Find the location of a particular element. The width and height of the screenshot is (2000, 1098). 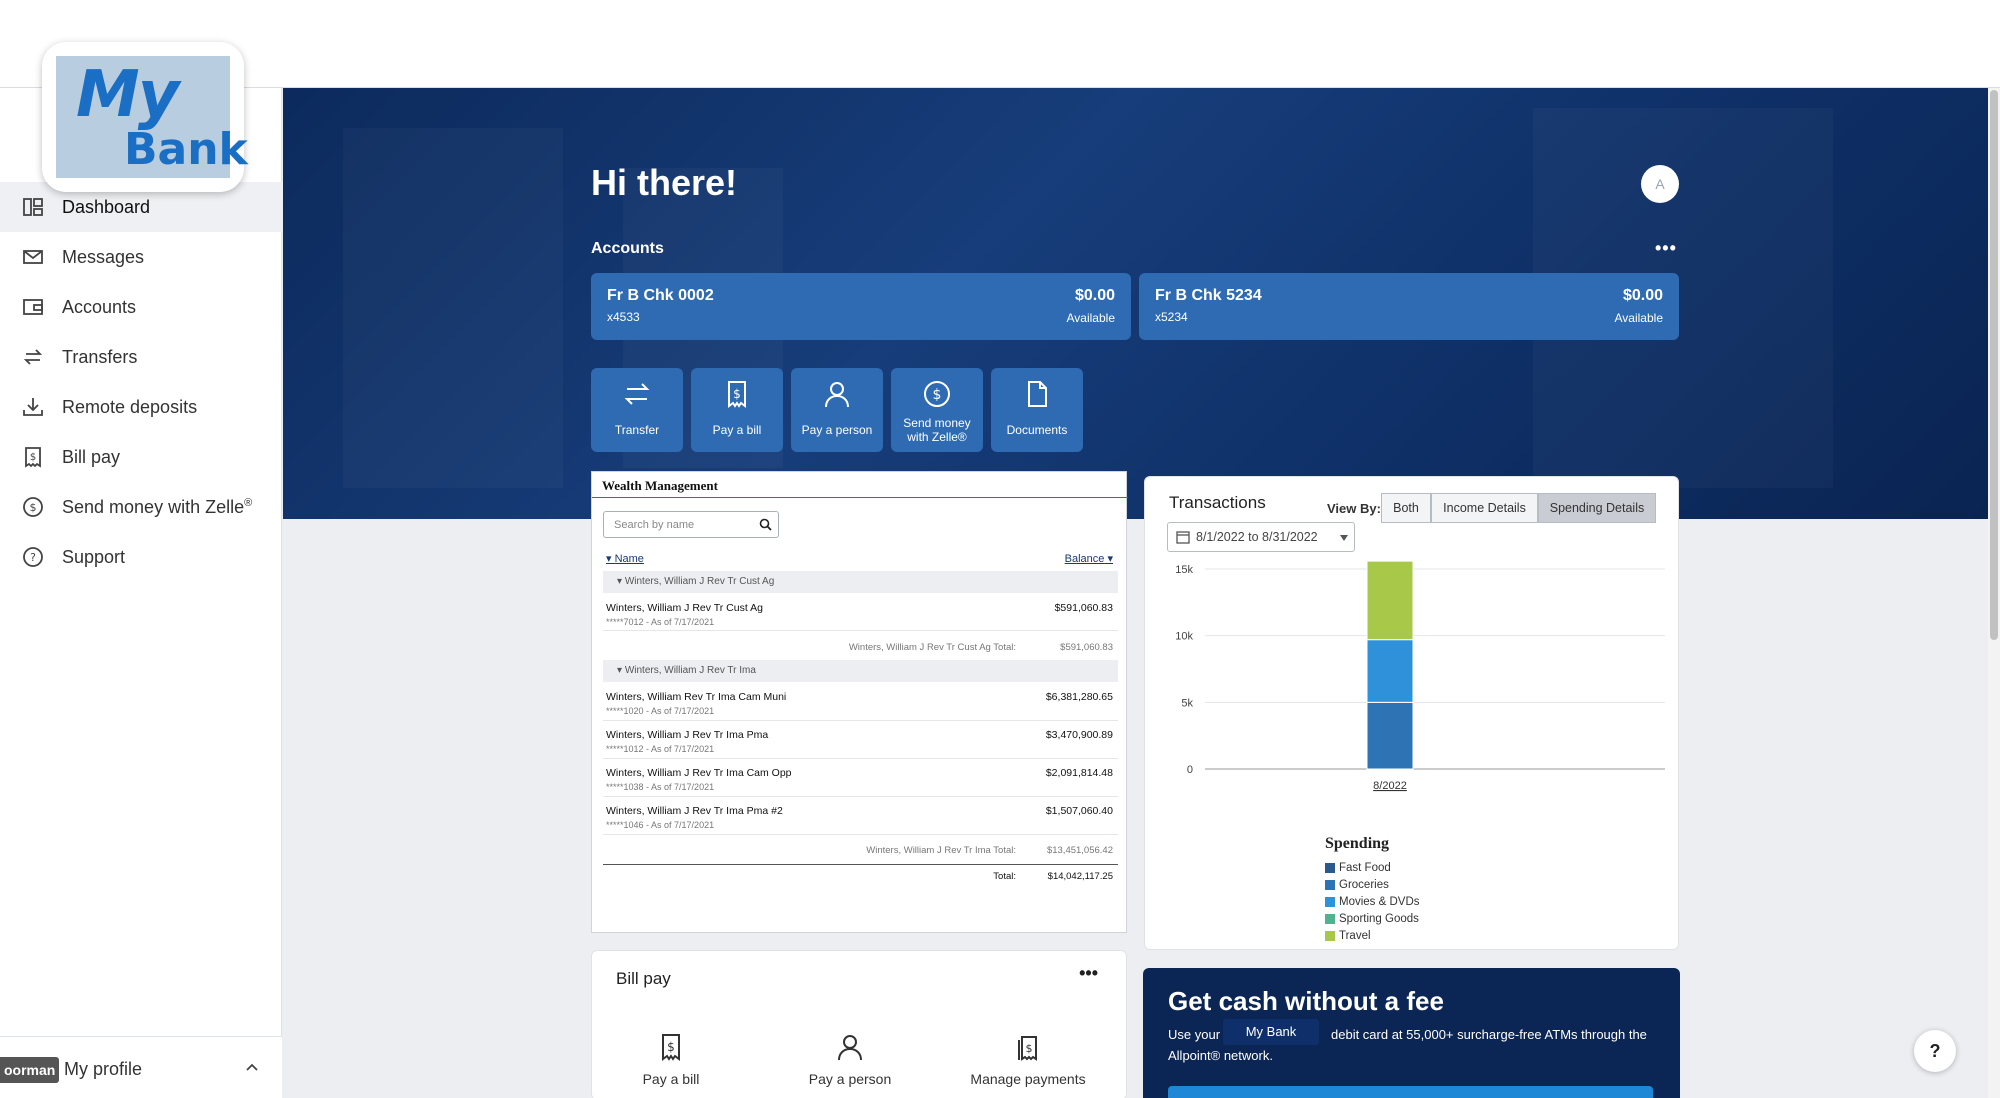

legend-item: Groceries is located at coordinates (1357, 885).